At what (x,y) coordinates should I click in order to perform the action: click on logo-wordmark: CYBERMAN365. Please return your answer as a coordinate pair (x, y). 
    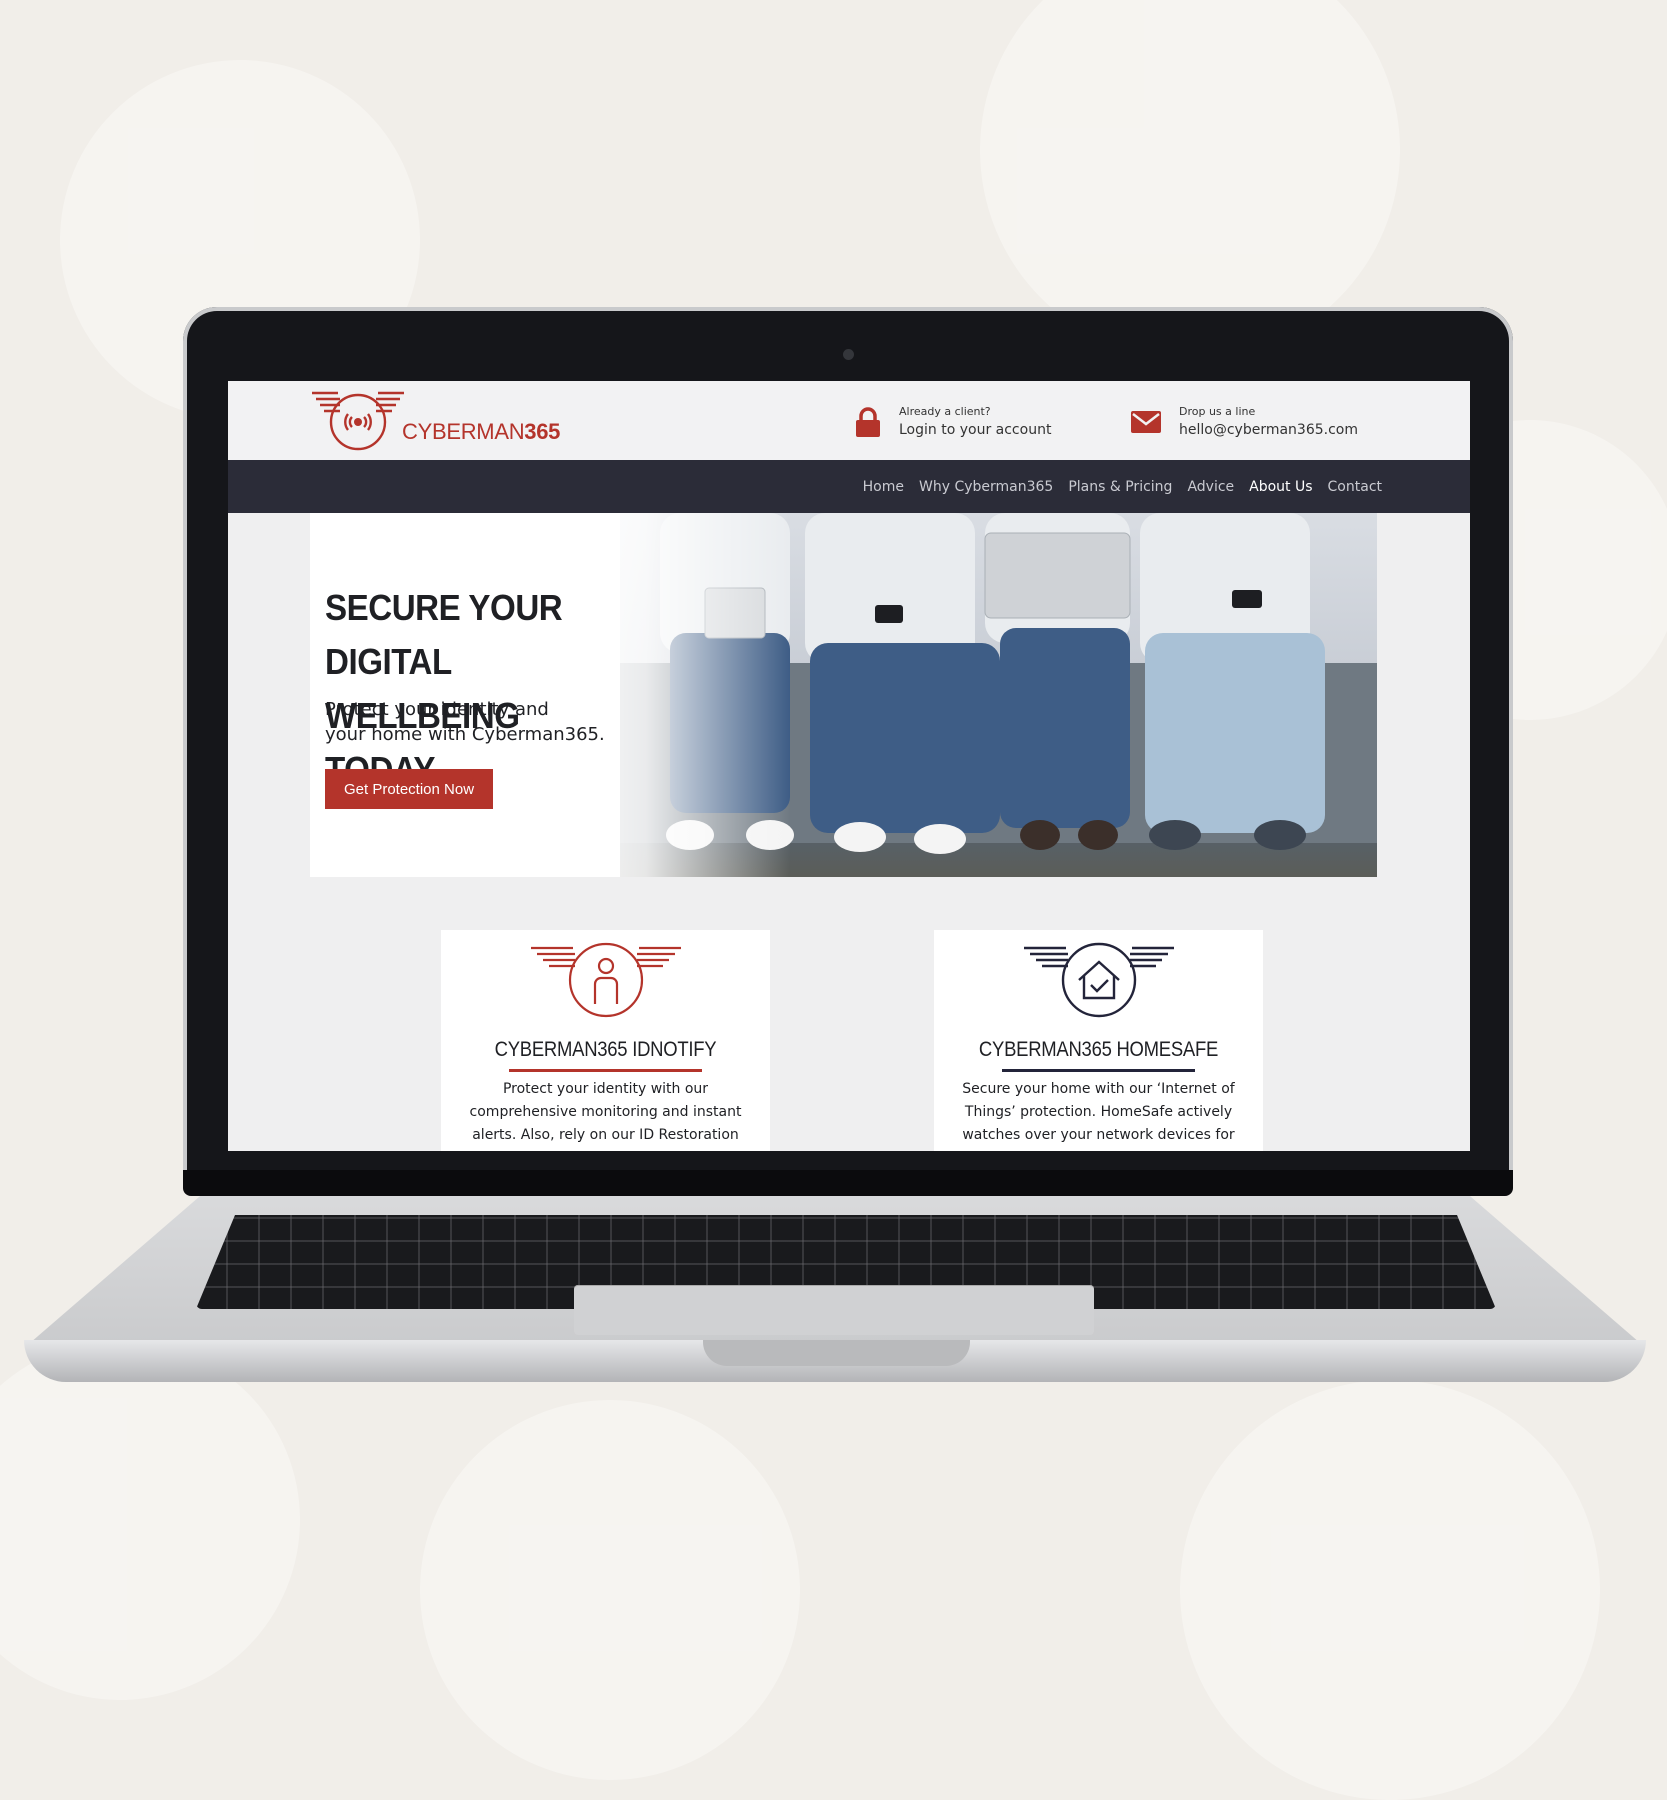
    Looking at the image, I should click on (481, 431).